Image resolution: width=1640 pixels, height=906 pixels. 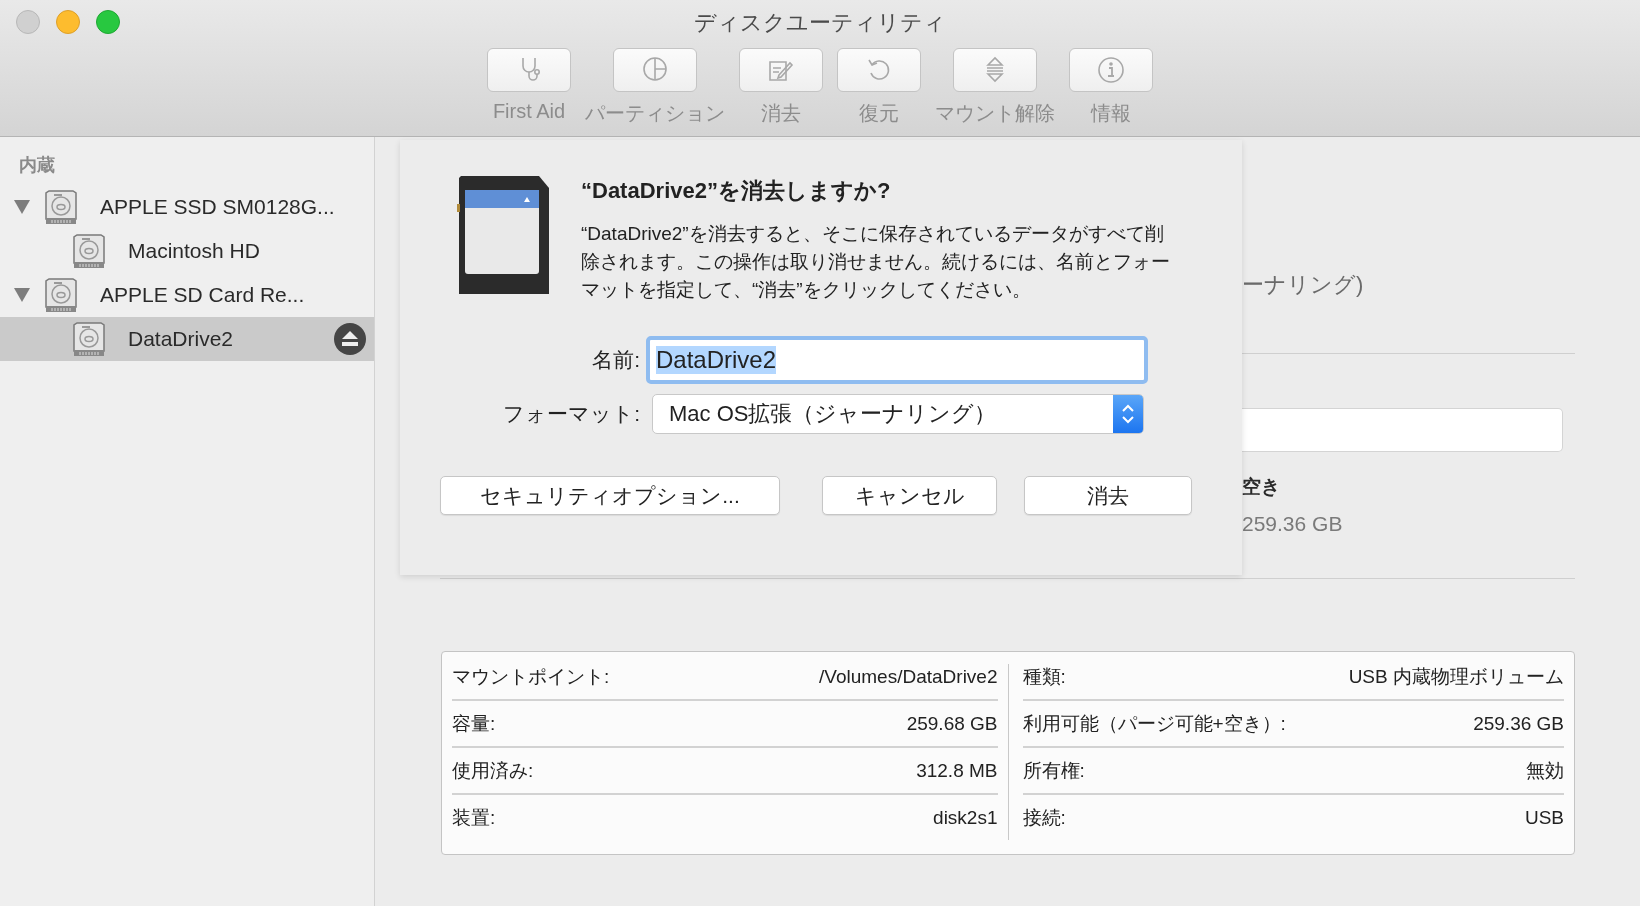 What do you see at coordinates (1128, 414) in the screenshot?
I see `up-down-chevron-icon` at bounding box center [1128, 414].